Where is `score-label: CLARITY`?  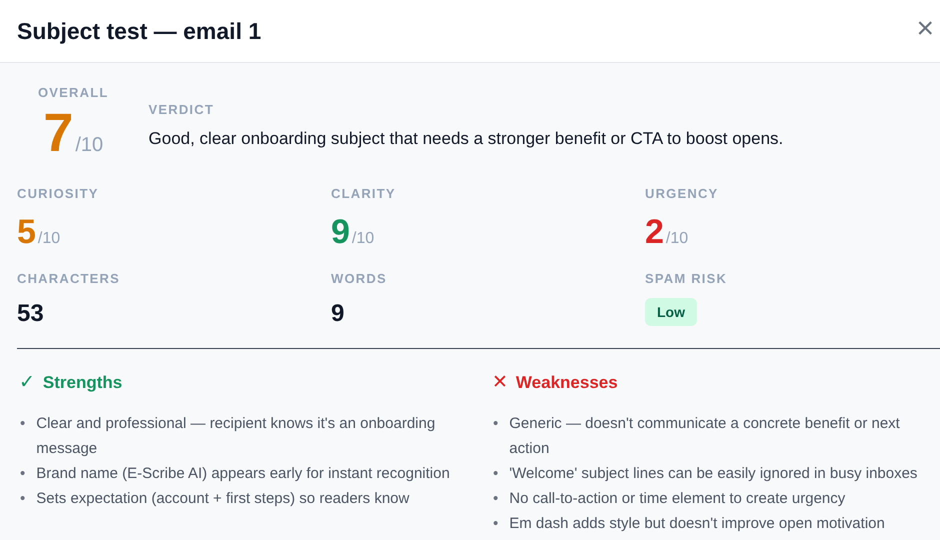 score-label: CLARITY is located at coordinates (364, 193).